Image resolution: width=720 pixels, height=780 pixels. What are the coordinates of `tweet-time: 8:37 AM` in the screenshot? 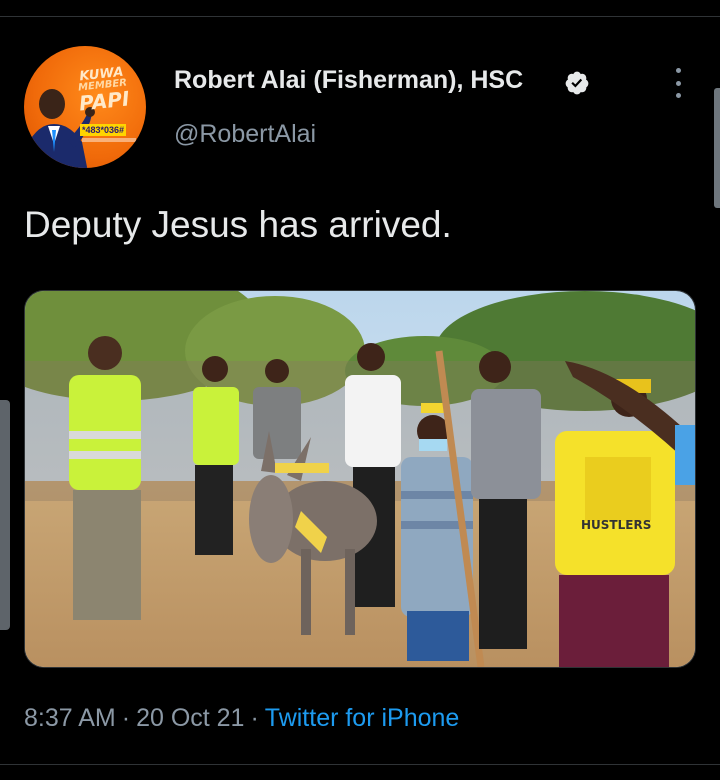 It's located at (70, 718).